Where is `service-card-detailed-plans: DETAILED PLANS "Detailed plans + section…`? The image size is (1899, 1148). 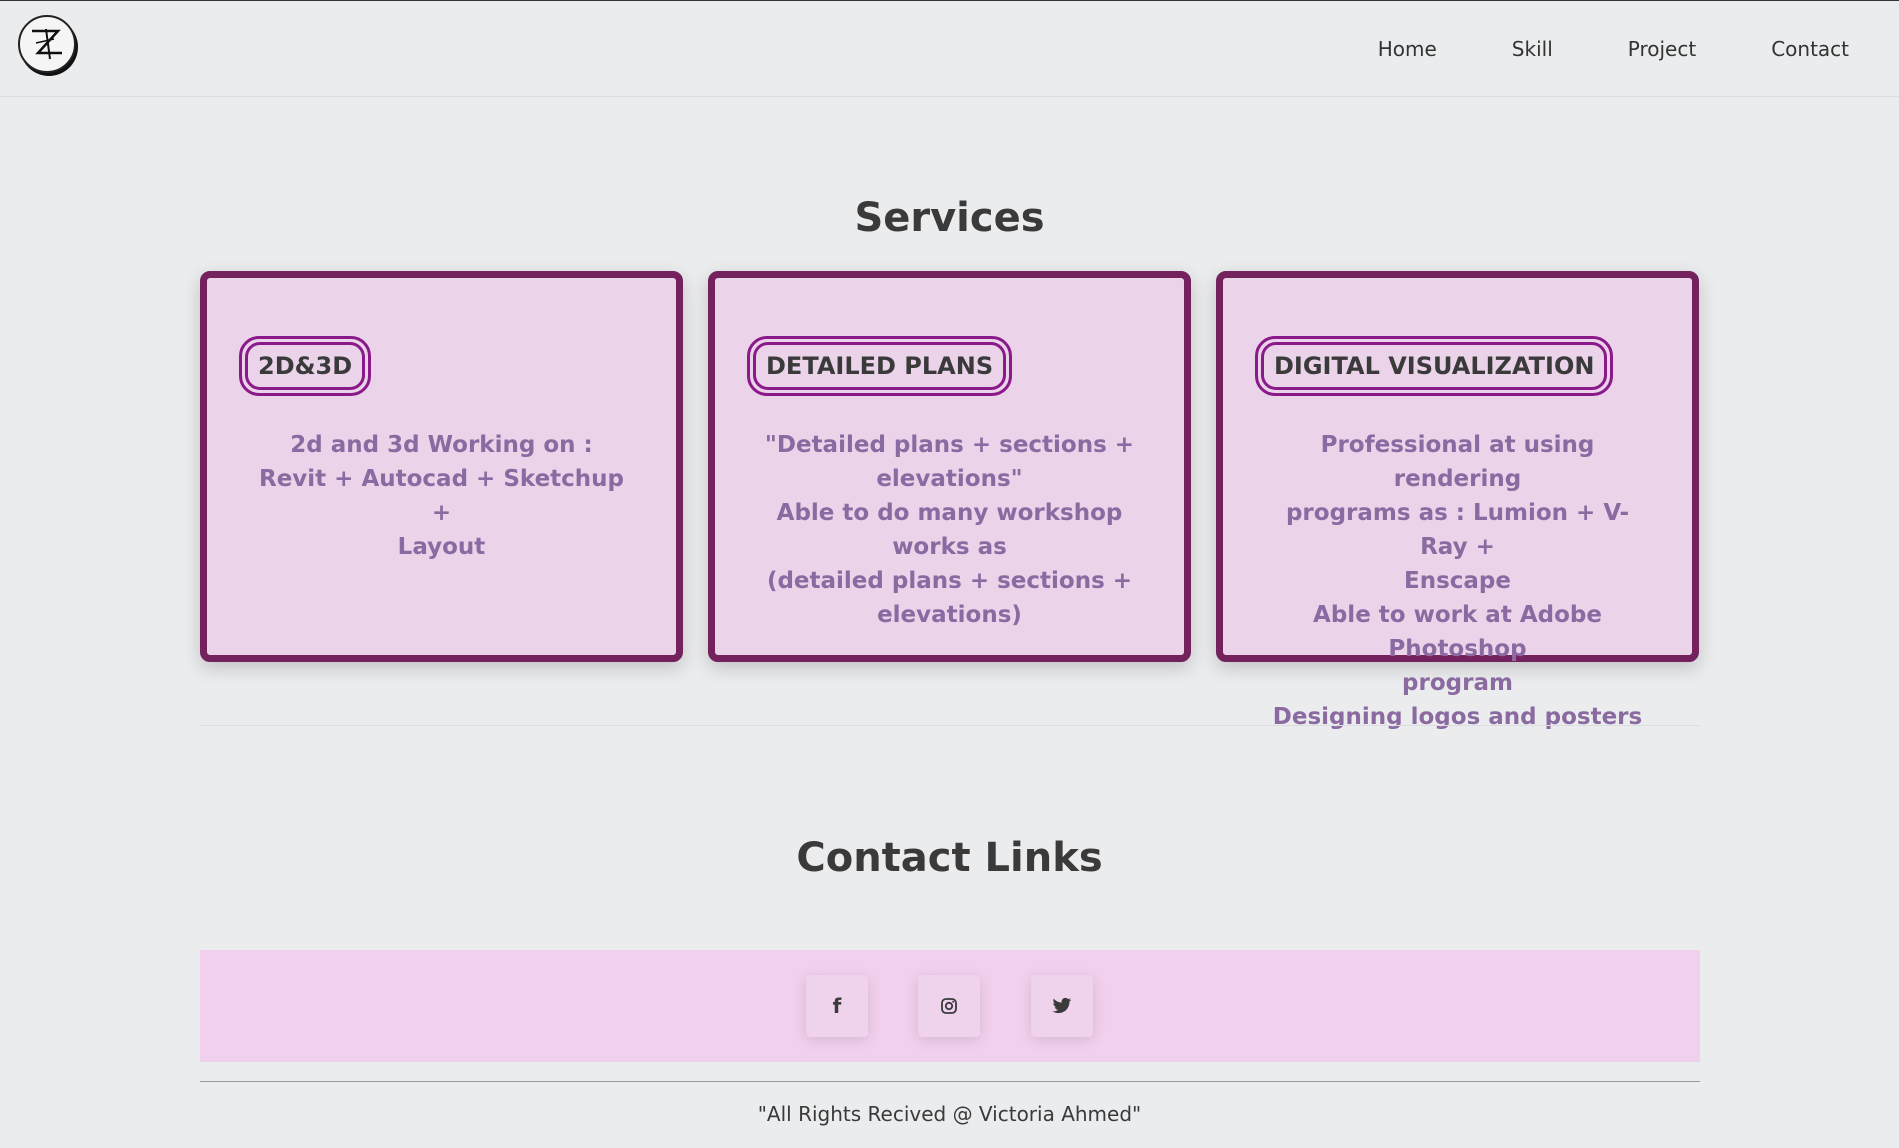 service-card-detailed-plans: DETAILED PLANS "Detailed plans + section… is located at coordinates (949, 466).